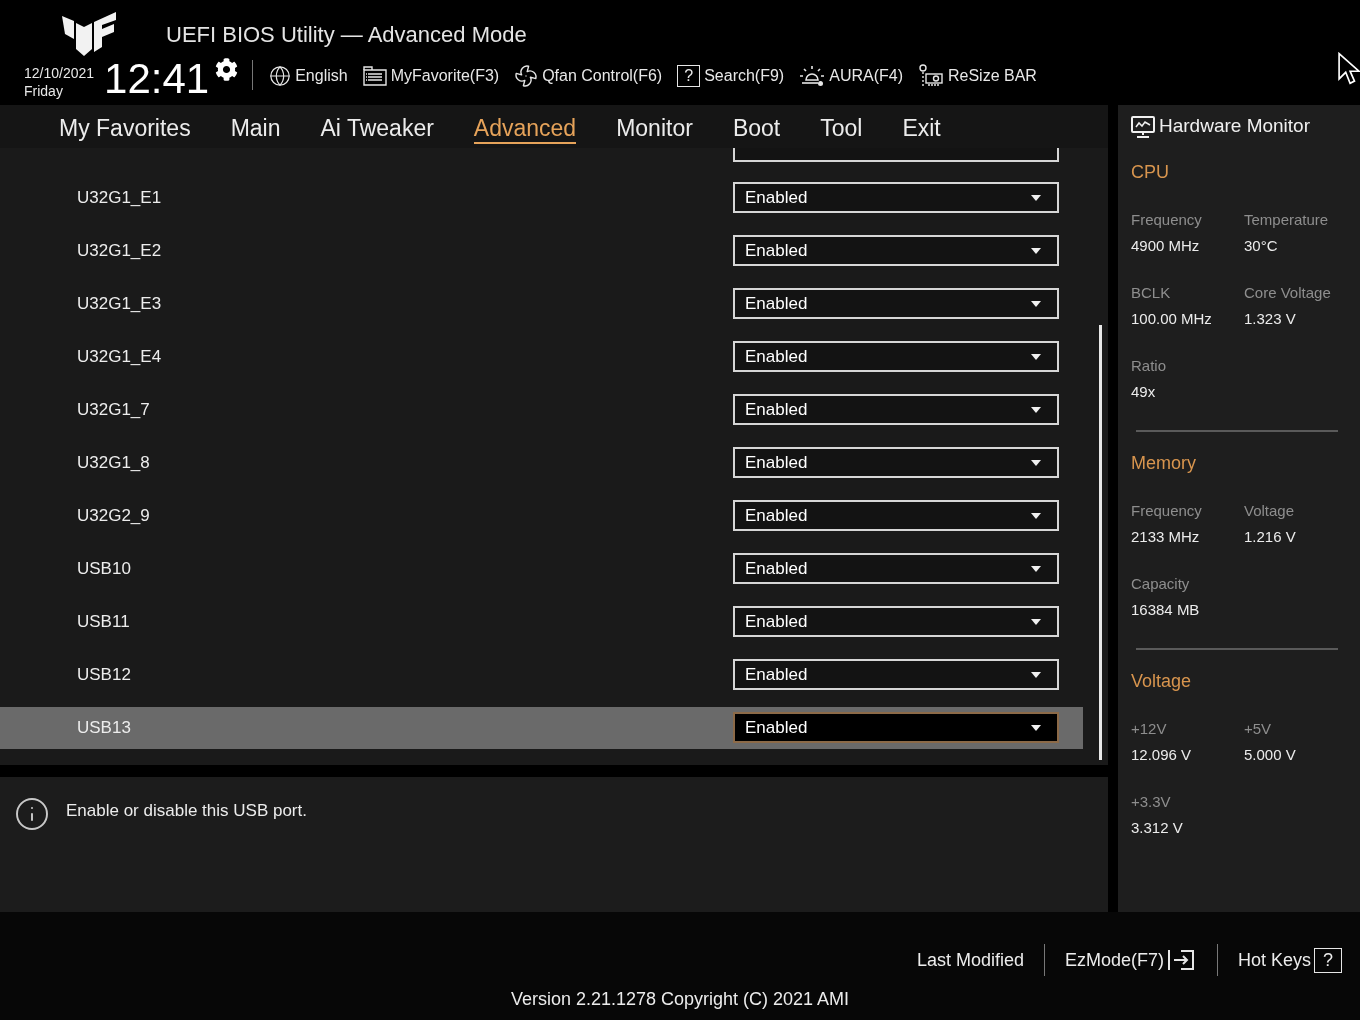 This screenshot has width=1360, height=1020. Describe the element at coordinates (1270, 537) in the screenshot. I see `metric-value: 1.216 V` at that location.